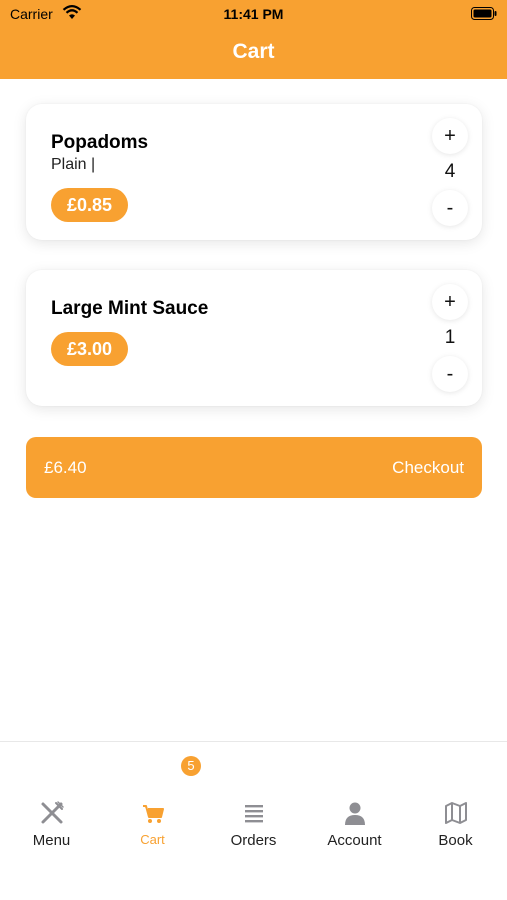 The height and width of the screenshot is (900, 507). I want to click on list-icon, so click(254, 814).